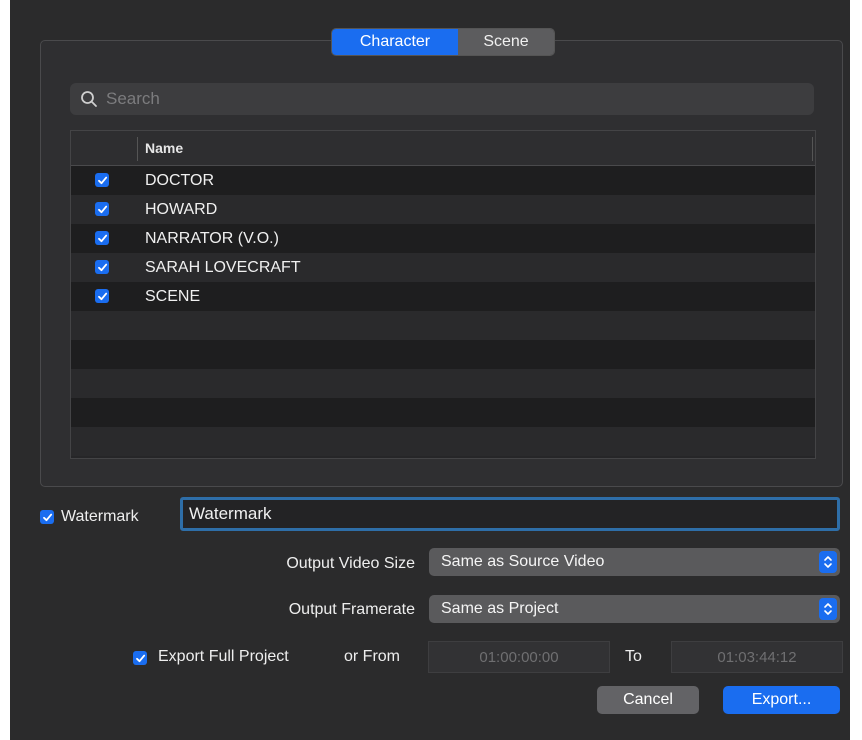 Image resolution: width=862 pixels, height=740 pixels. What do you see at coordinates (180, 180) in the screenshot?
I see `row-name: DOCTOR` at bounding box center [180, 180].